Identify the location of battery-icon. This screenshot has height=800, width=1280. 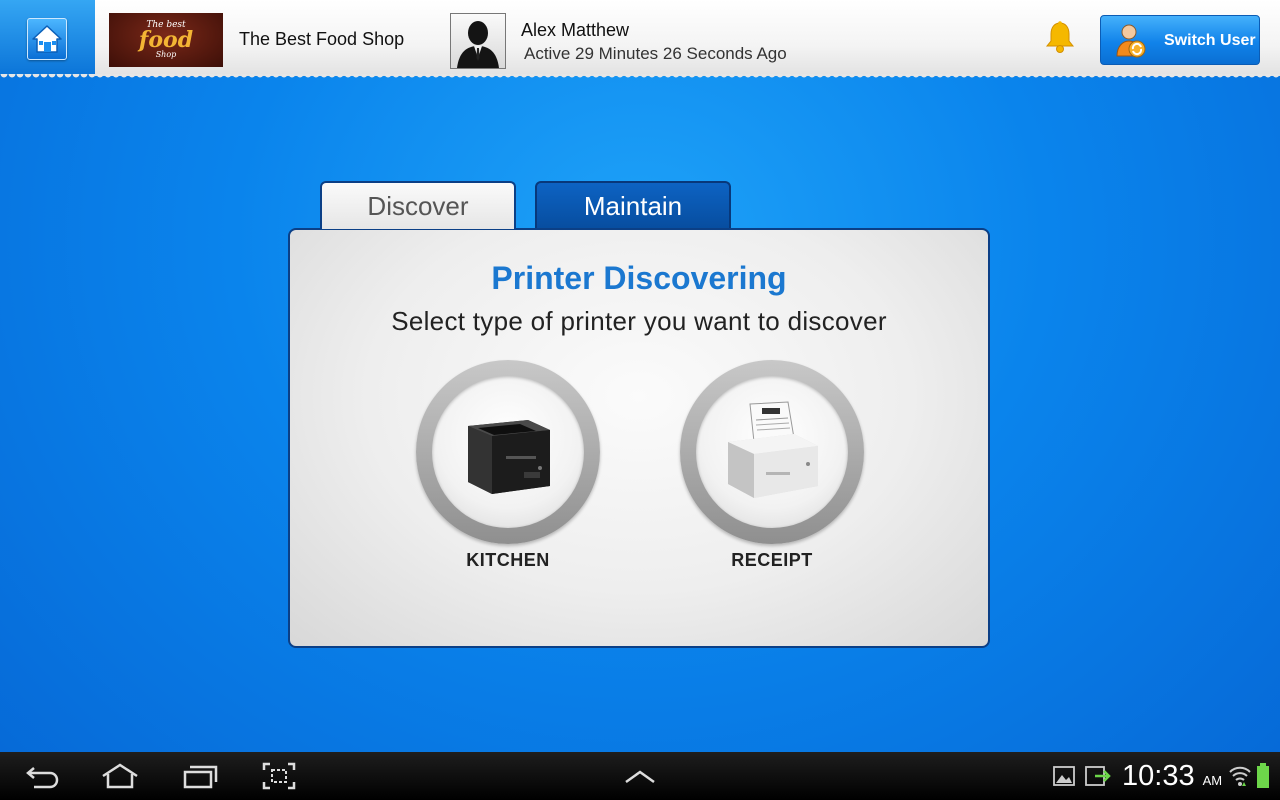
(1263, 775).